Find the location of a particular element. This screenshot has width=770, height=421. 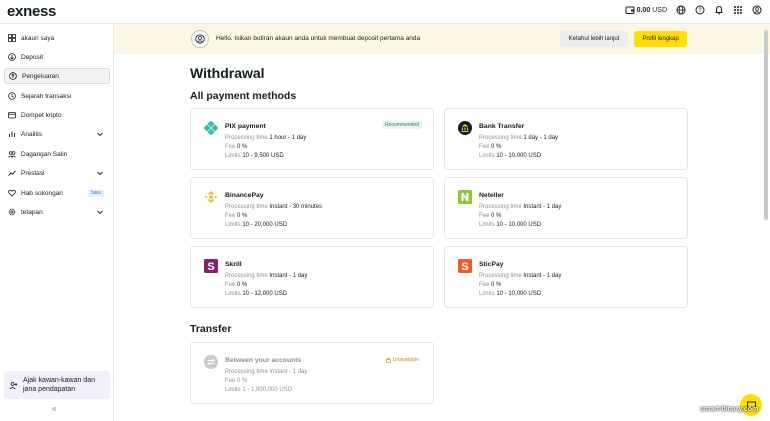

bank-icon is located at coordinates (465, 128).